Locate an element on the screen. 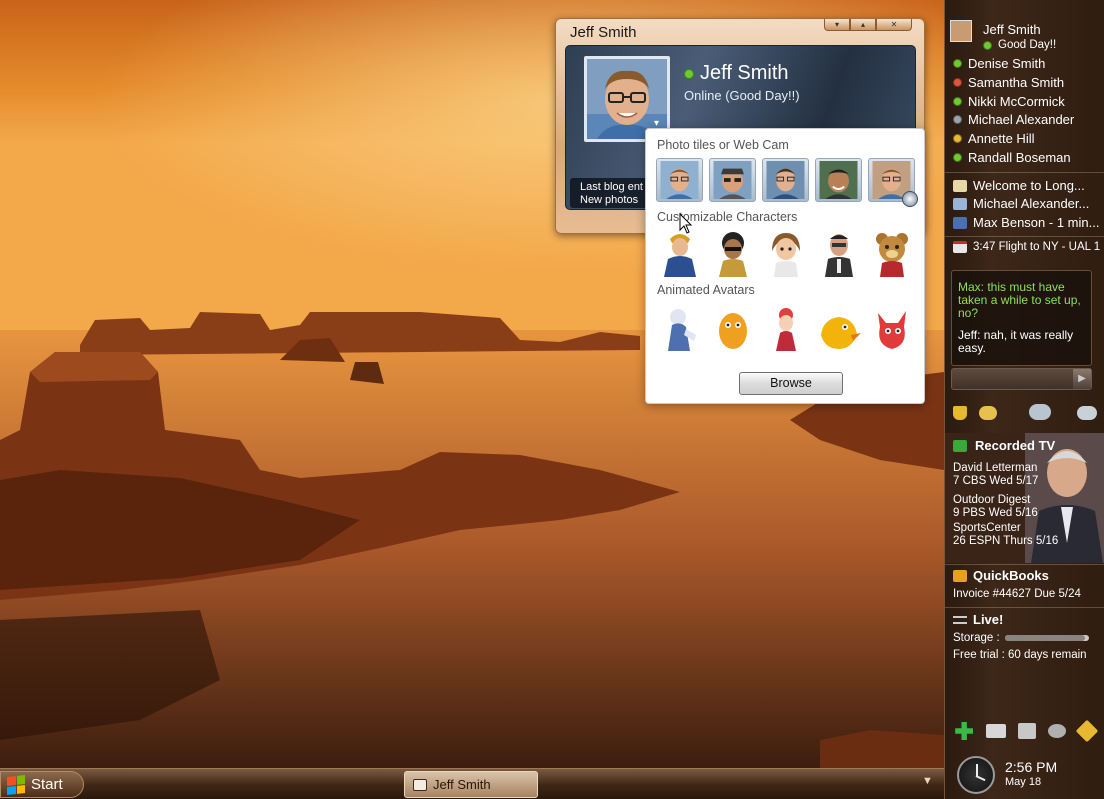 The image size is (1104, 799). recording-item: David Letterman 7 CBS Wed 5/17 is located at coordinates (995, 475).